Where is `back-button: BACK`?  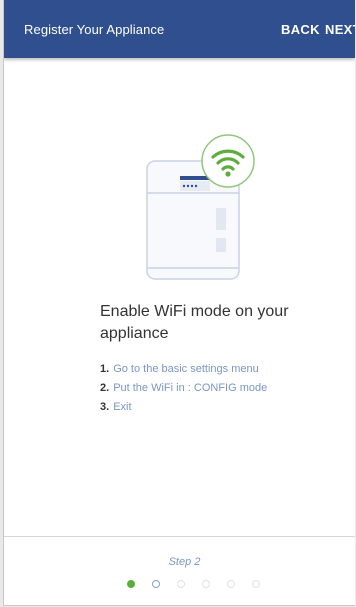
back-button: BACK is located at coordinates (300, 29).